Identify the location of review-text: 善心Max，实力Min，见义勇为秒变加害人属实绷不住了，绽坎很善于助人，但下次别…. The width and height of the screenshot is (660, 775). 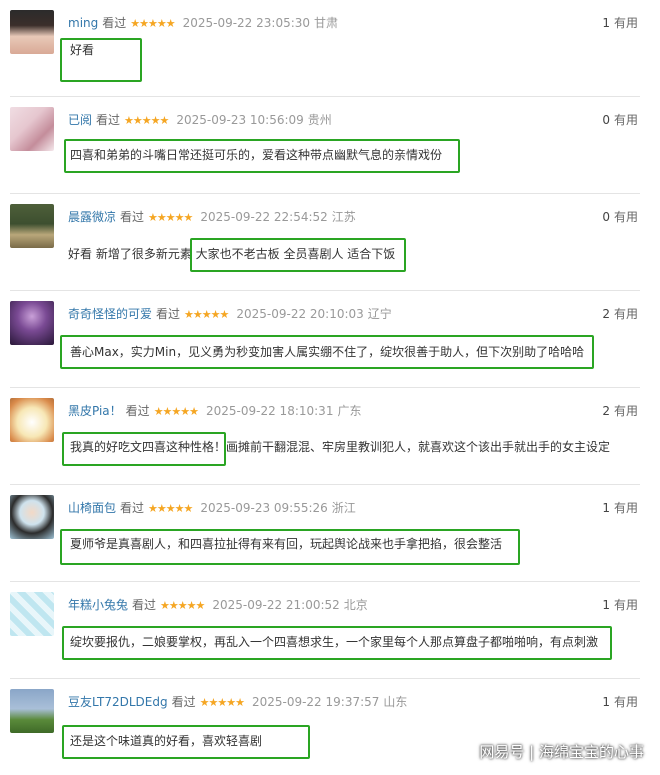
(327, 352).